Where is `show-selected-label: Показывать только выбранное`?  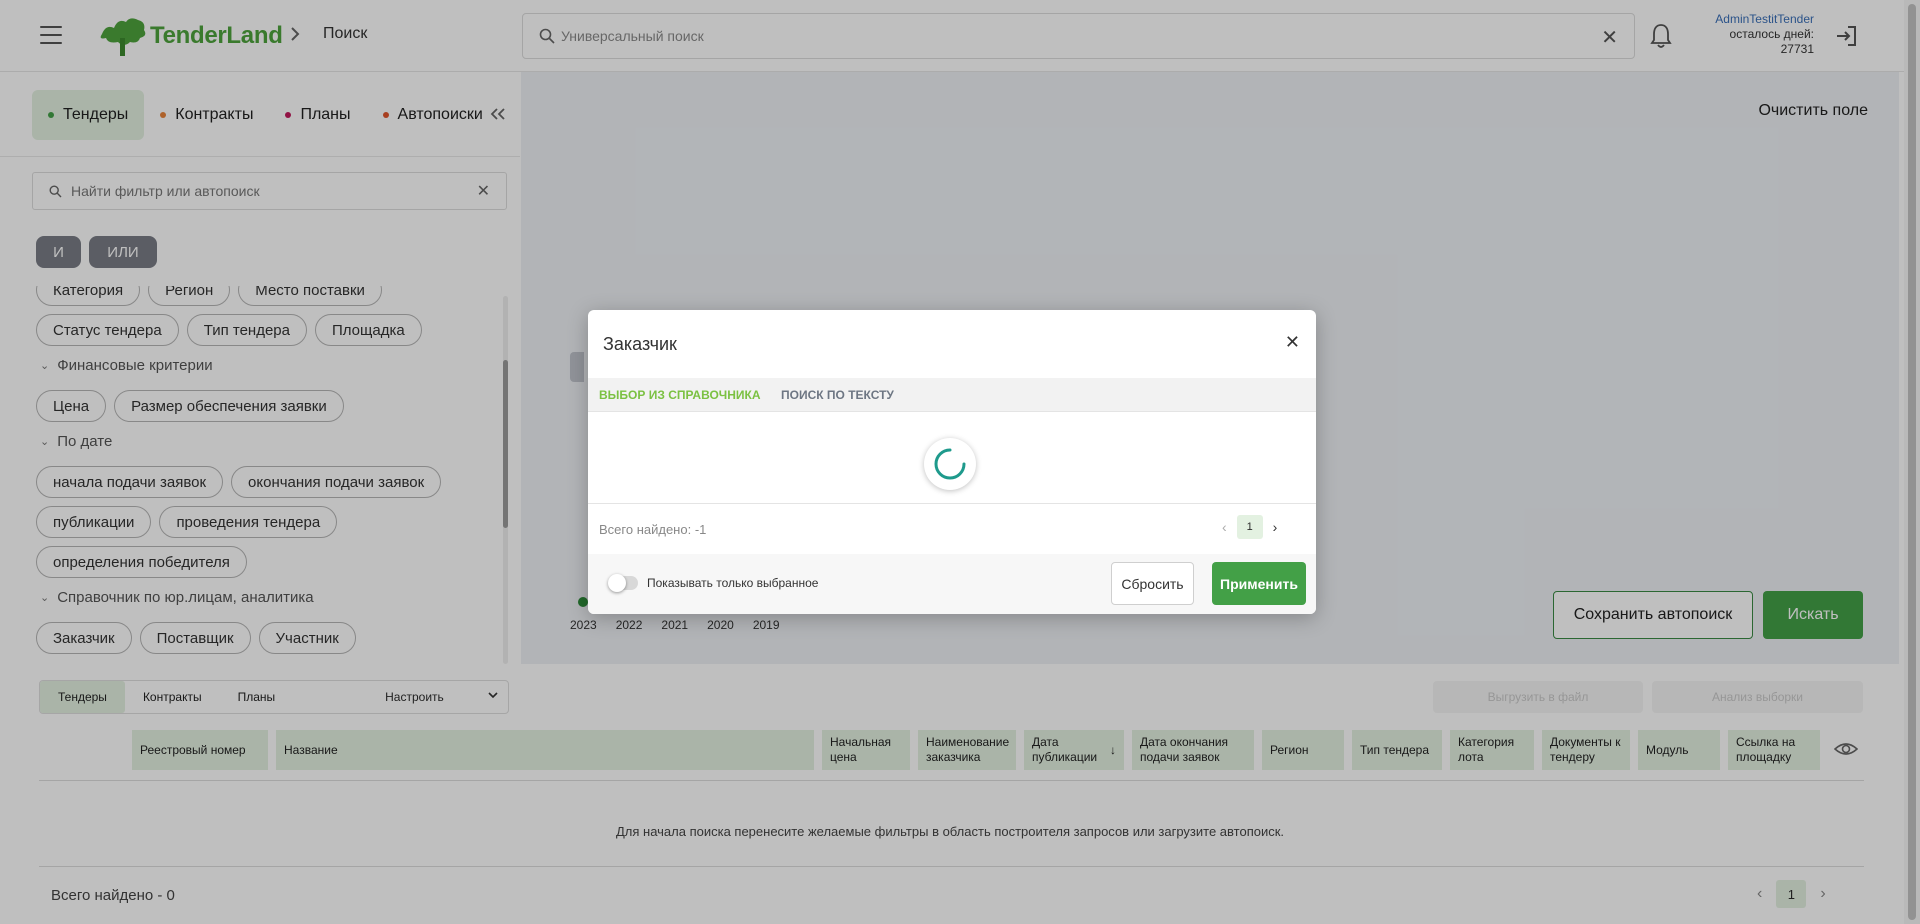
show-selected-label: Показывать только выбранное is located at coordinates (732, 583).